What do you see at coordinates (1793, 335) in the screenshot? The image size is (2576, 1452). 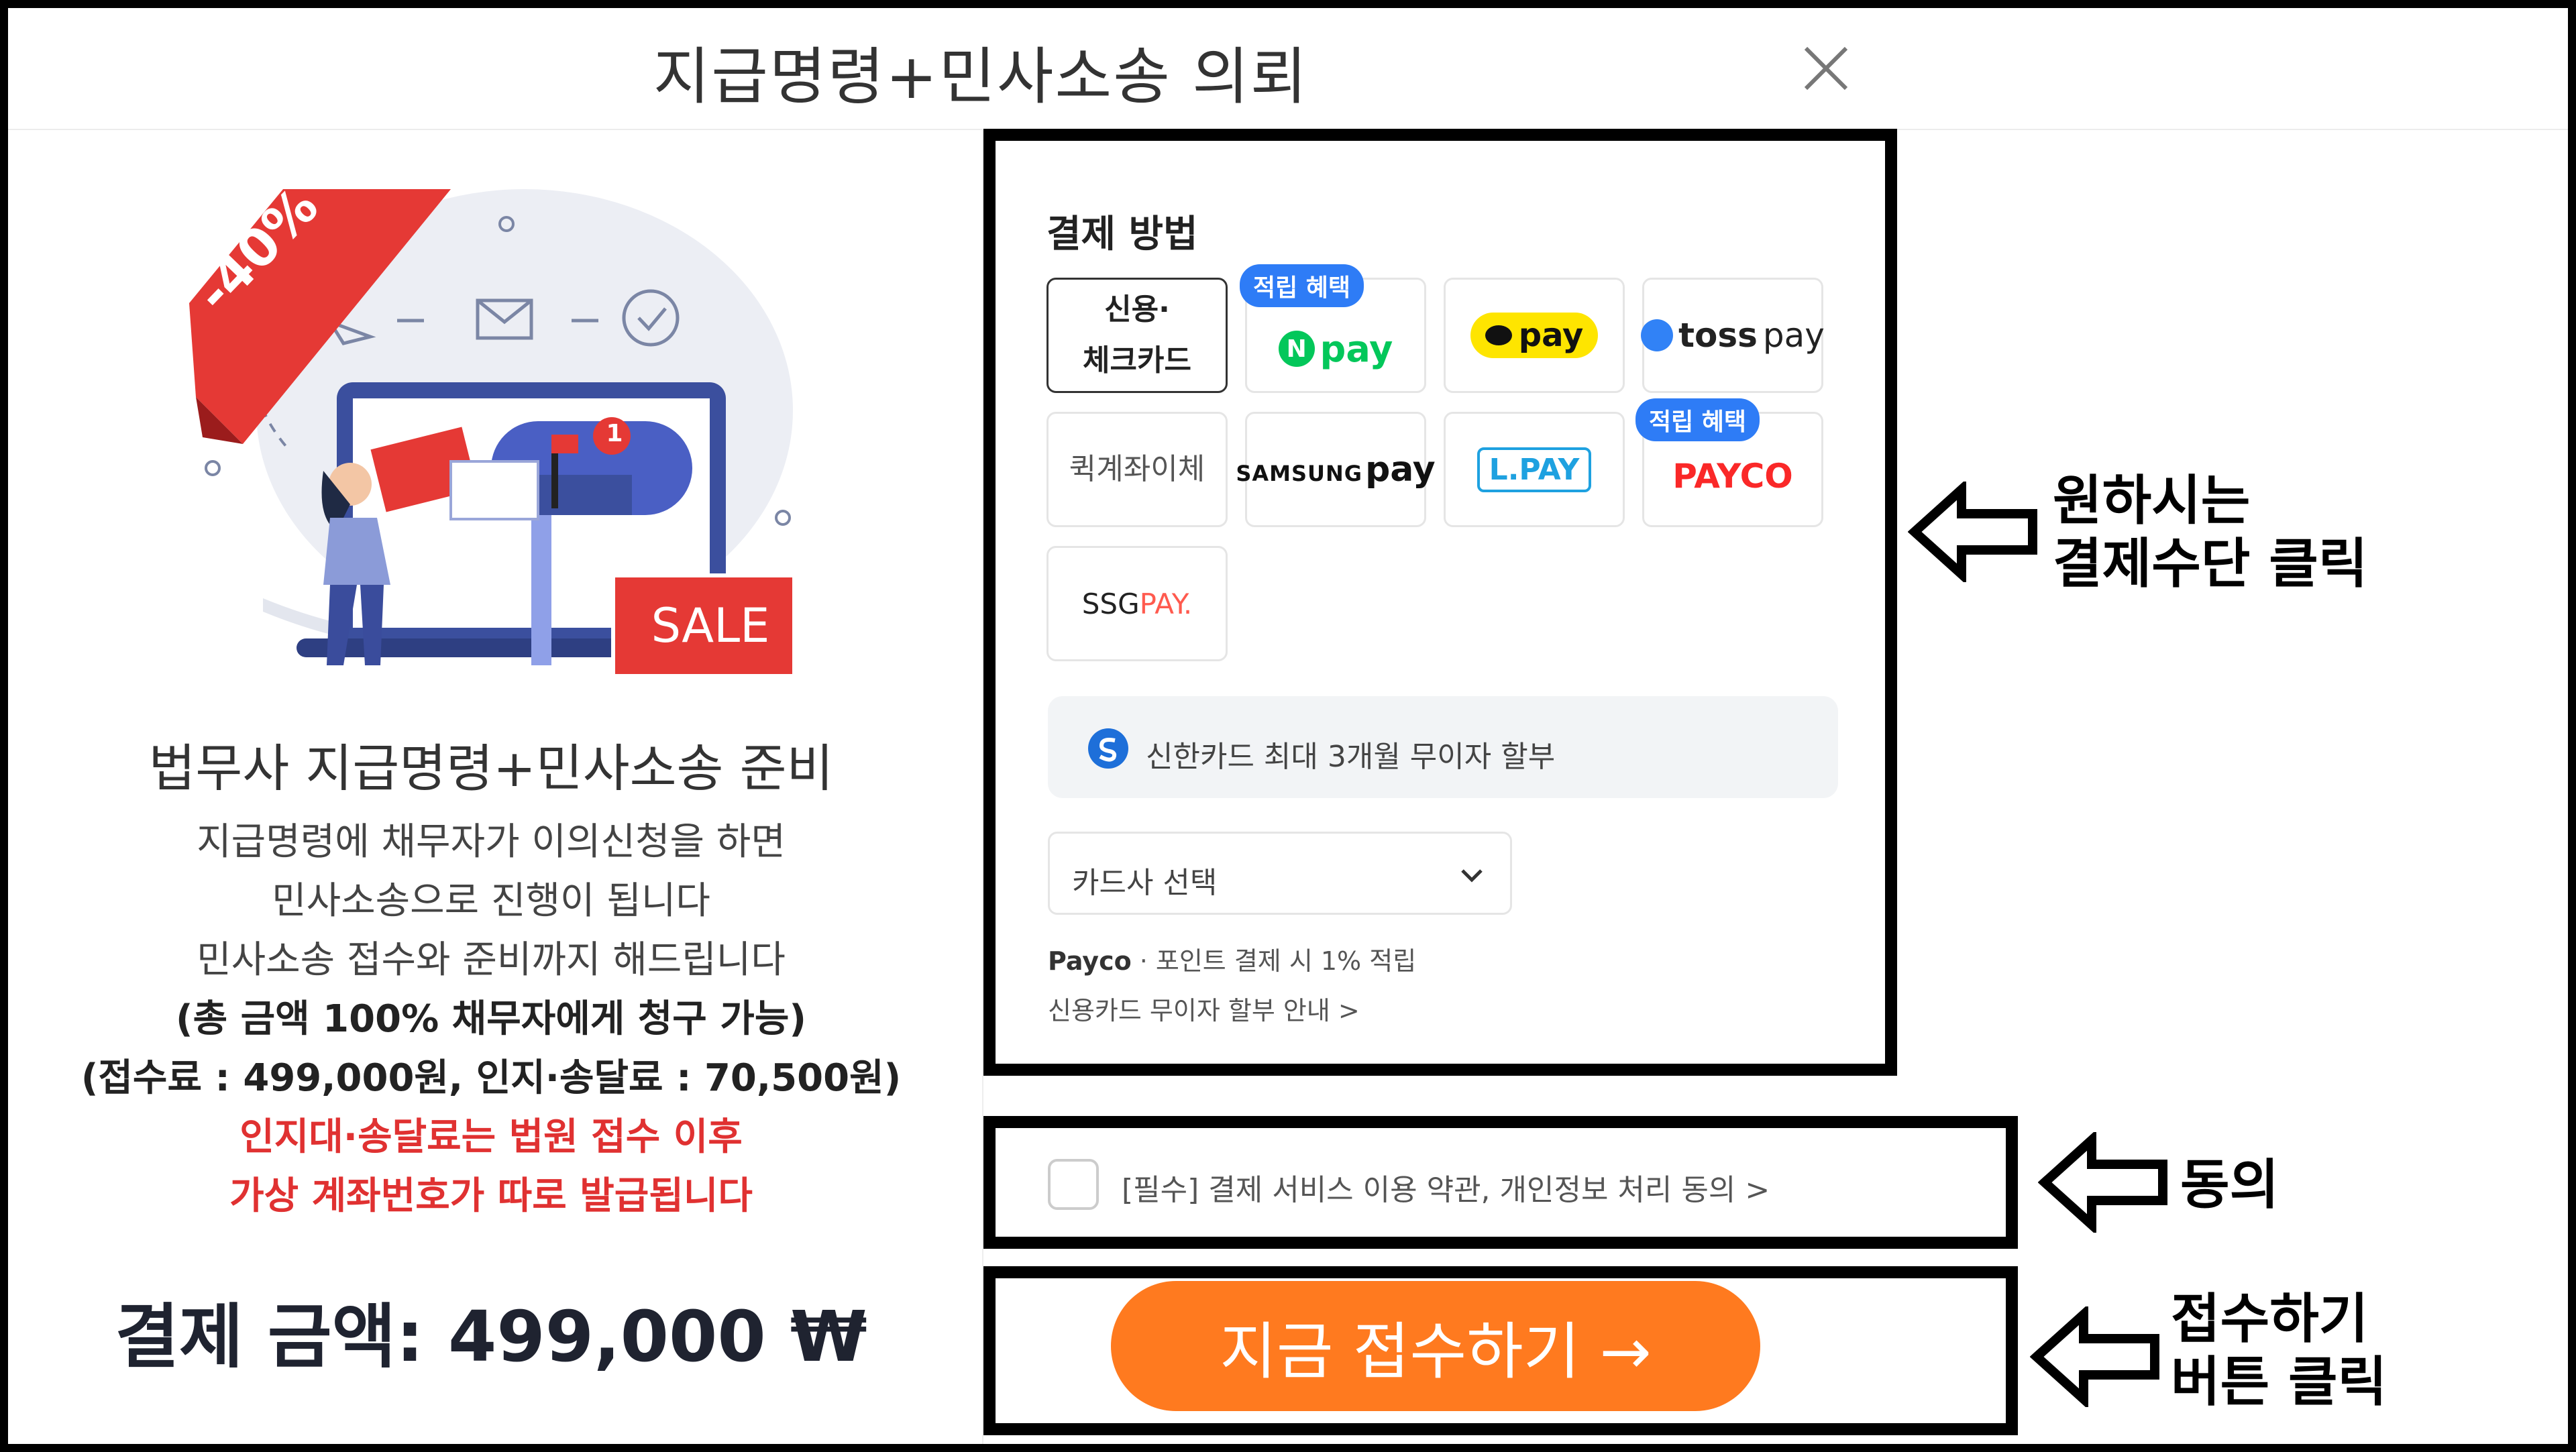 I see `tosspay-logo-b: pay` at bounding box center [1793, 335].